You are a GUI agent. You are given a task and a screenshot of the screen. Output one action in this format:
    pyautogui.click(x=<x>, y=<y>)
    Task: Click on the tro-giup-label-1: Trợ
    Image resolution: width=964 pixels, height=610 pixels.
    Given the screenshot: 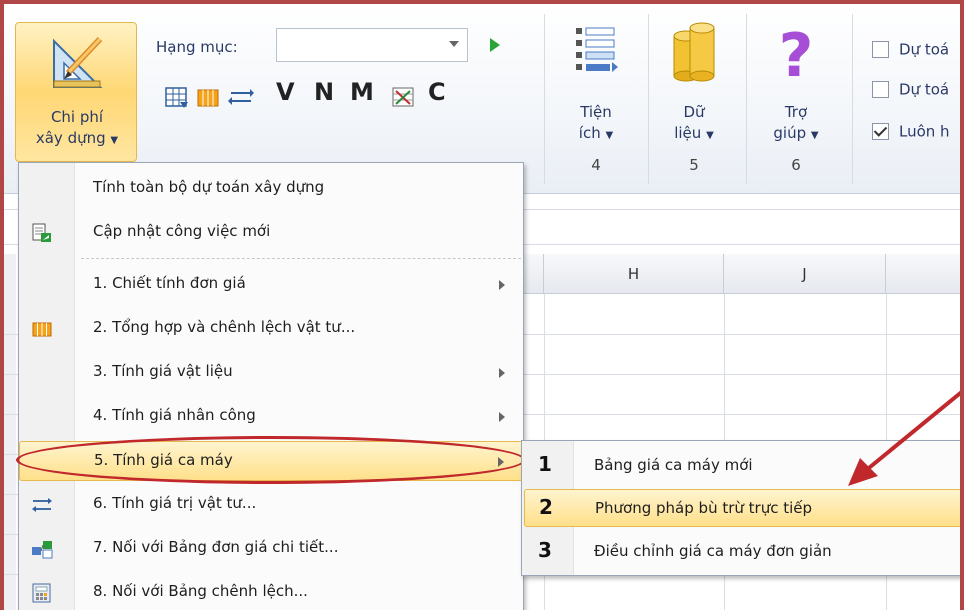 What is the action you would take?
    pyautogui.click(x=796, y=112)
    